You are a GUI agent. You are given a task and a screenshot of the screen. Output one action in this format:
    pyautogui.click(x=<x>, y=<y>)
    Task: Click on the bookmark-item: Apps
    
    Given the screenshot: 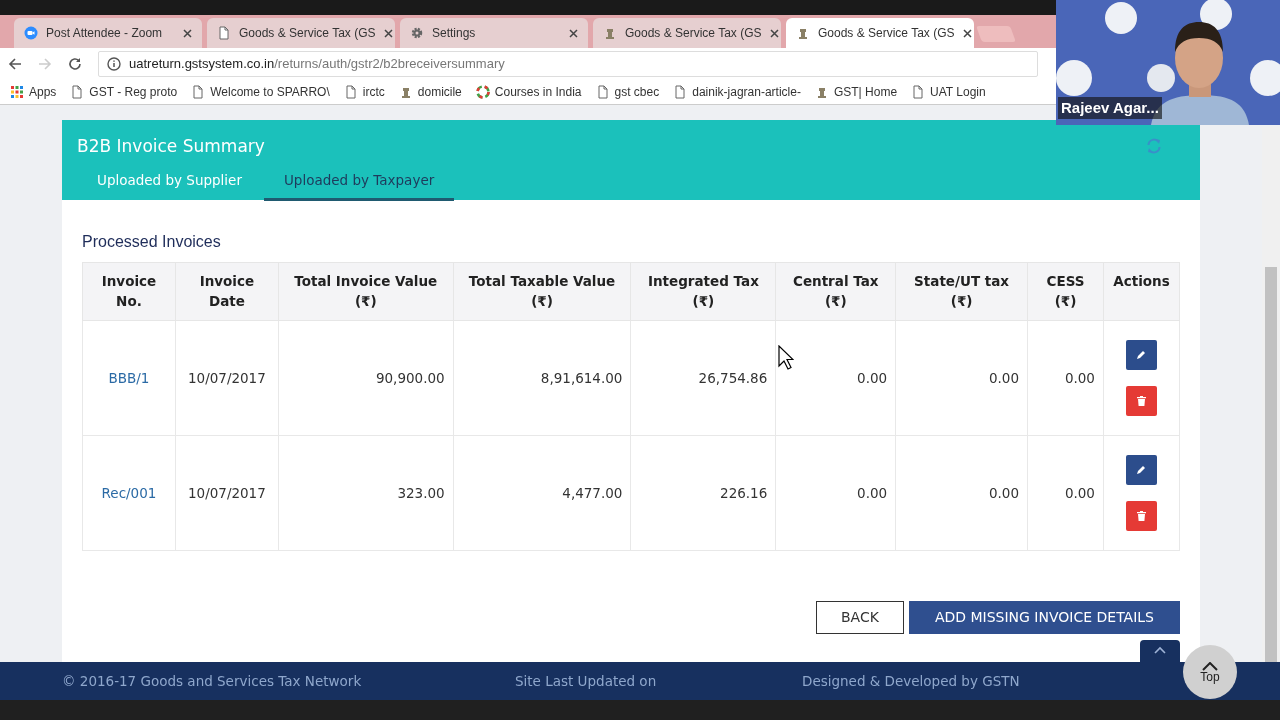 What is the action you would take?
    pyautogui.click(x=33, y=92)
    